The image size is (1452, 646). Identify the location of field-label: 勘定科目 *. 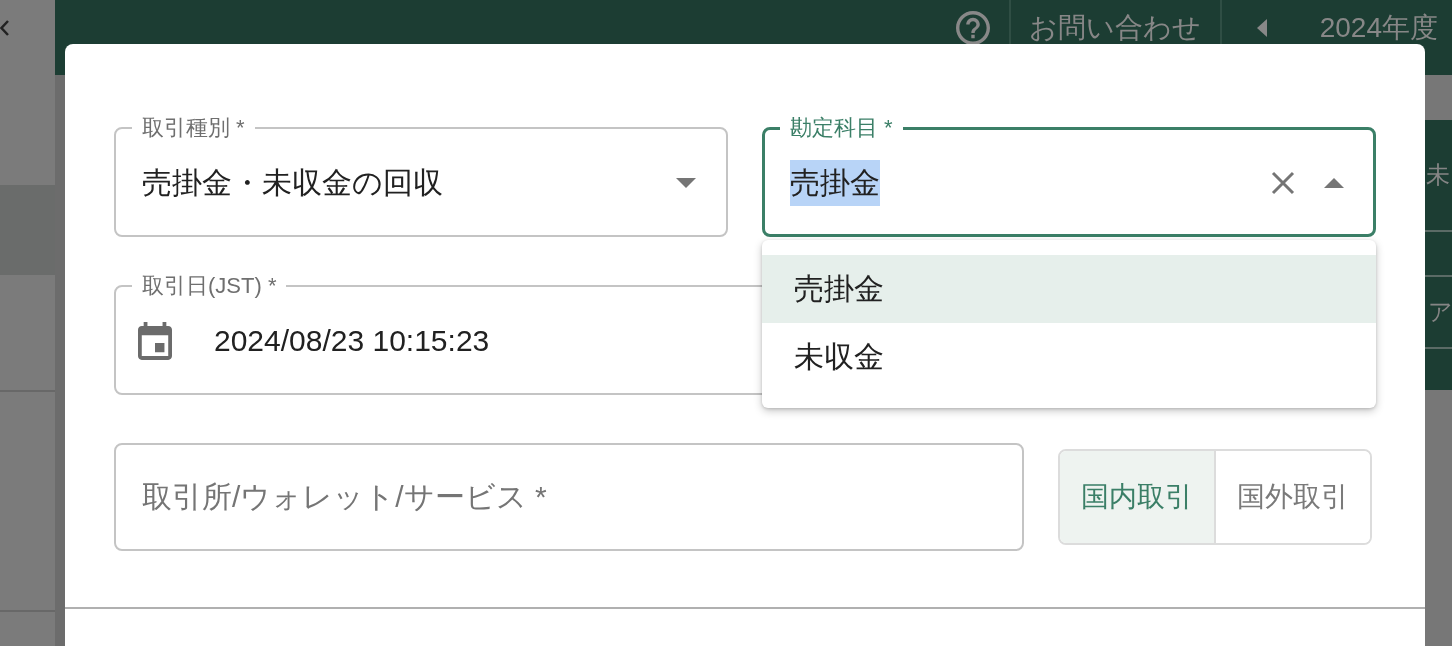
(841, 128).